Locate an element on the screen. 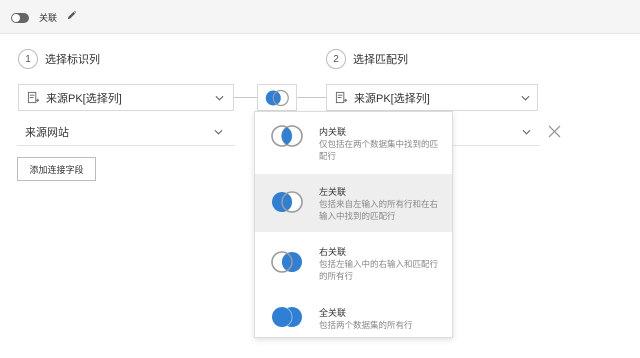 The height and width of the screenshot is (358, 640). step-label: 选择匹配列 is located at coordinates (380, 60).